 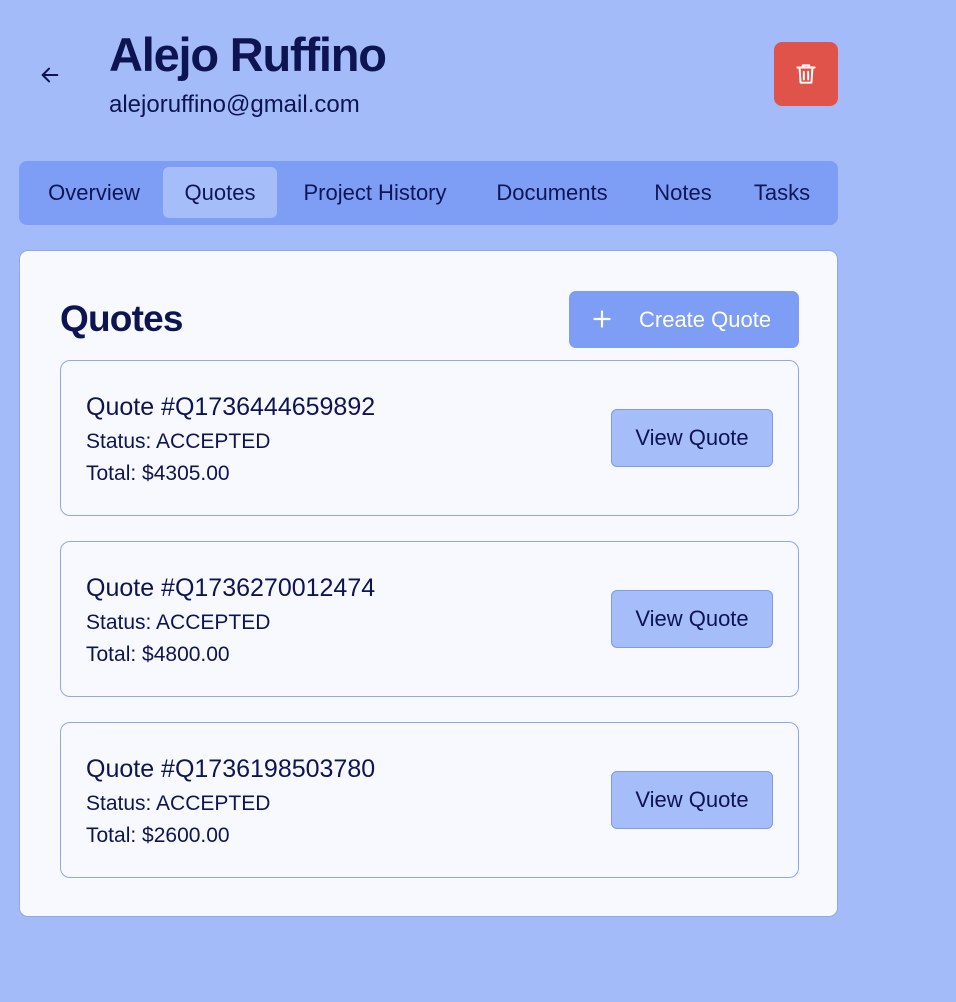 I want to click on tab-documents: Documents, so click(x=552, y=192).